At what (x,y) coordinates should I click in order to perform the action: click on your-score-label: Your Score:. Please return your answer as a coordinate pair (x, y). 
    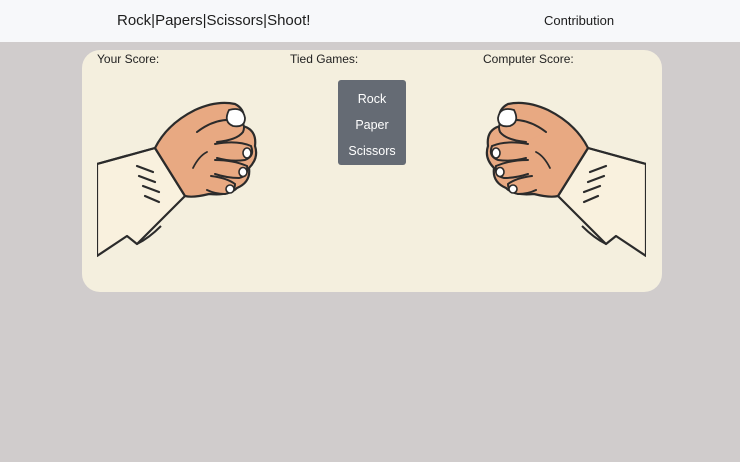
    Looking at the image, I should click on (128, 59).